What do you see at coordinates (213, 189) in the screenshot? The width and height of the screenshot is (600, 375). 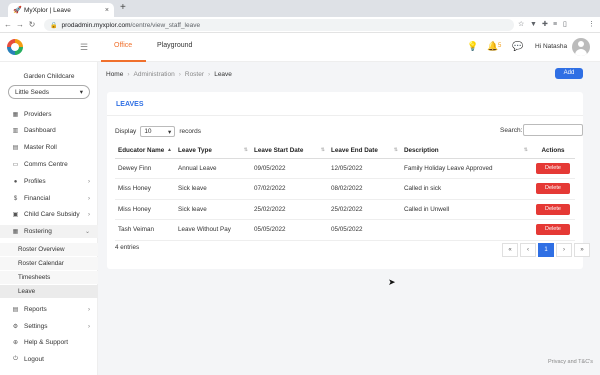 I see `cell-leave-type: Sick leave` at bounding box center [213, 189].